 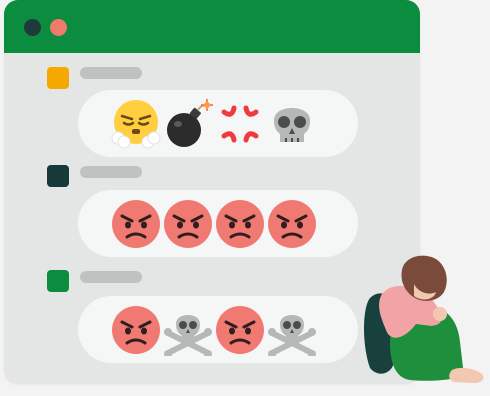 What do you see at coordinates (32, 27) in the screenshot?
I see `window-control-dark` at bounding box center [32, 27].